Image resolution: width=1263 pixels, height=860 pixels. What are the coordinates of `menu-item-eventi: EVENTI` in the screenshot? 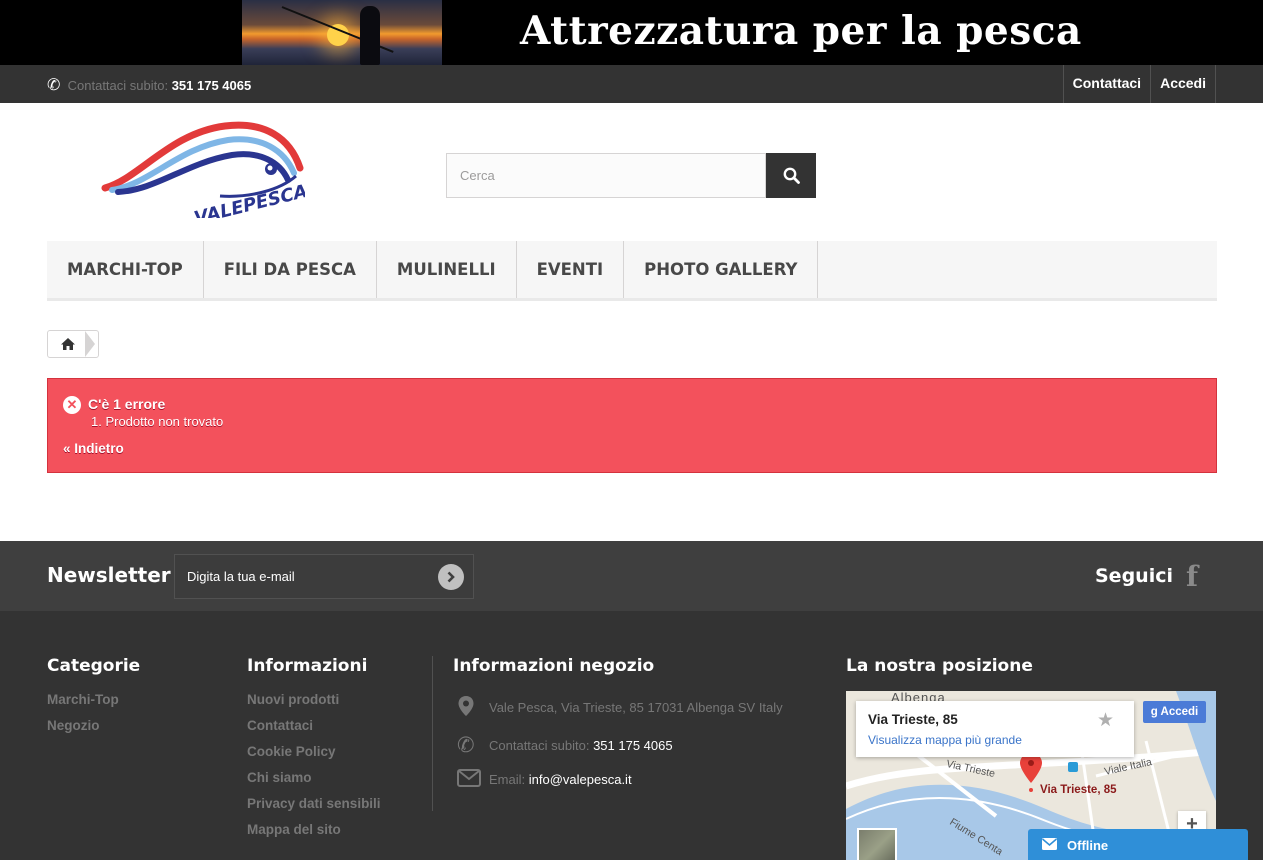 It's located at (571, 269).